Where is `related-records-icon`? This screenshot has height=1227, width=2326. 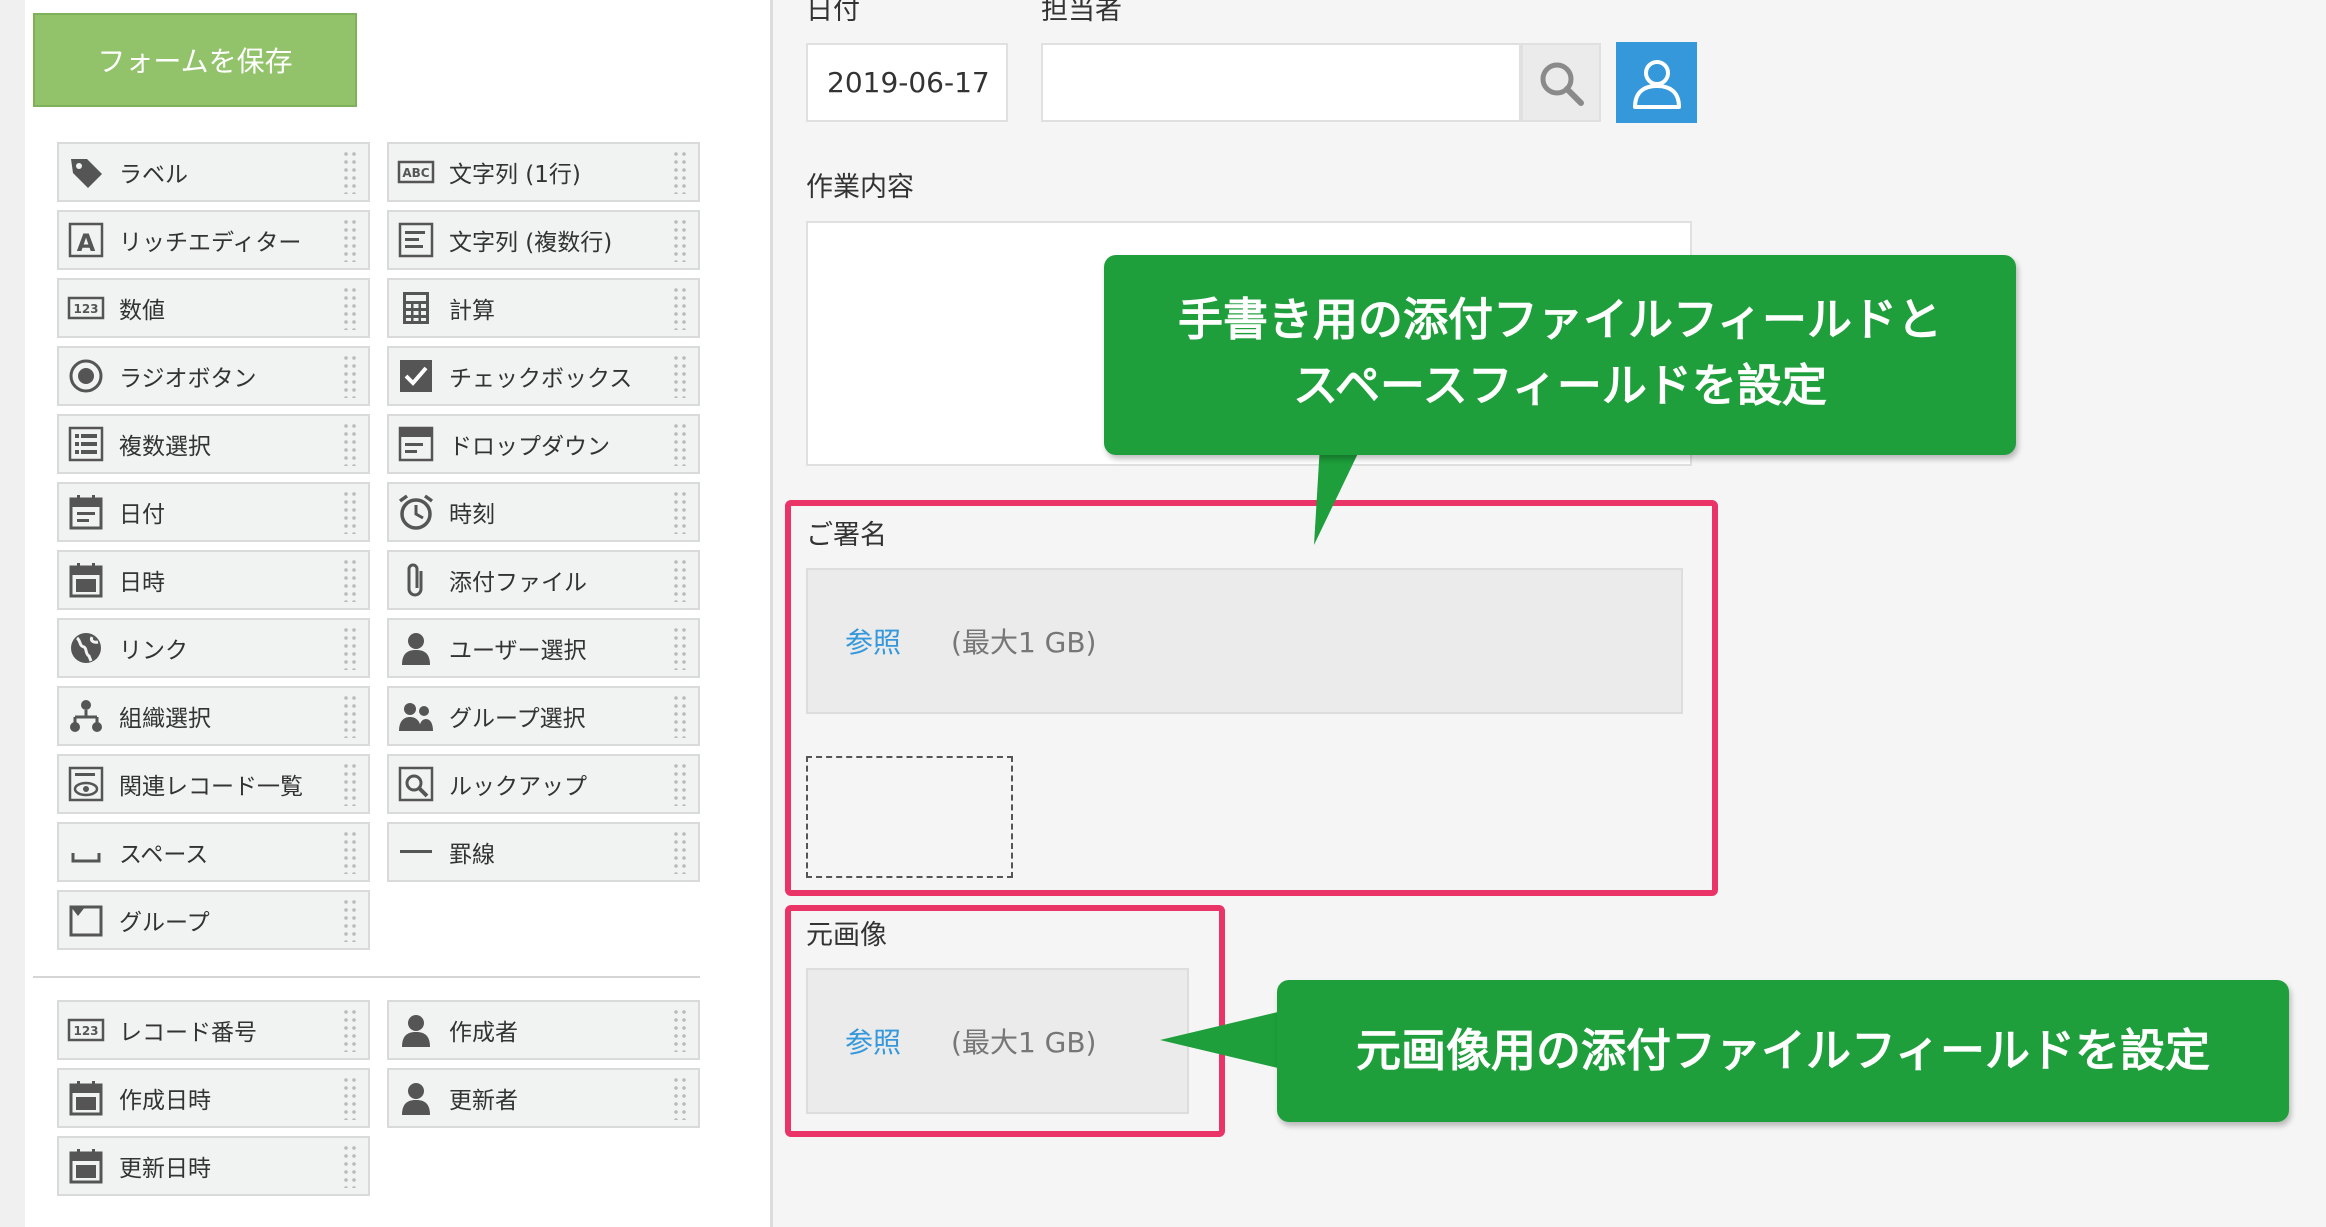 related-records-icon is located at coordinates (86, 784).